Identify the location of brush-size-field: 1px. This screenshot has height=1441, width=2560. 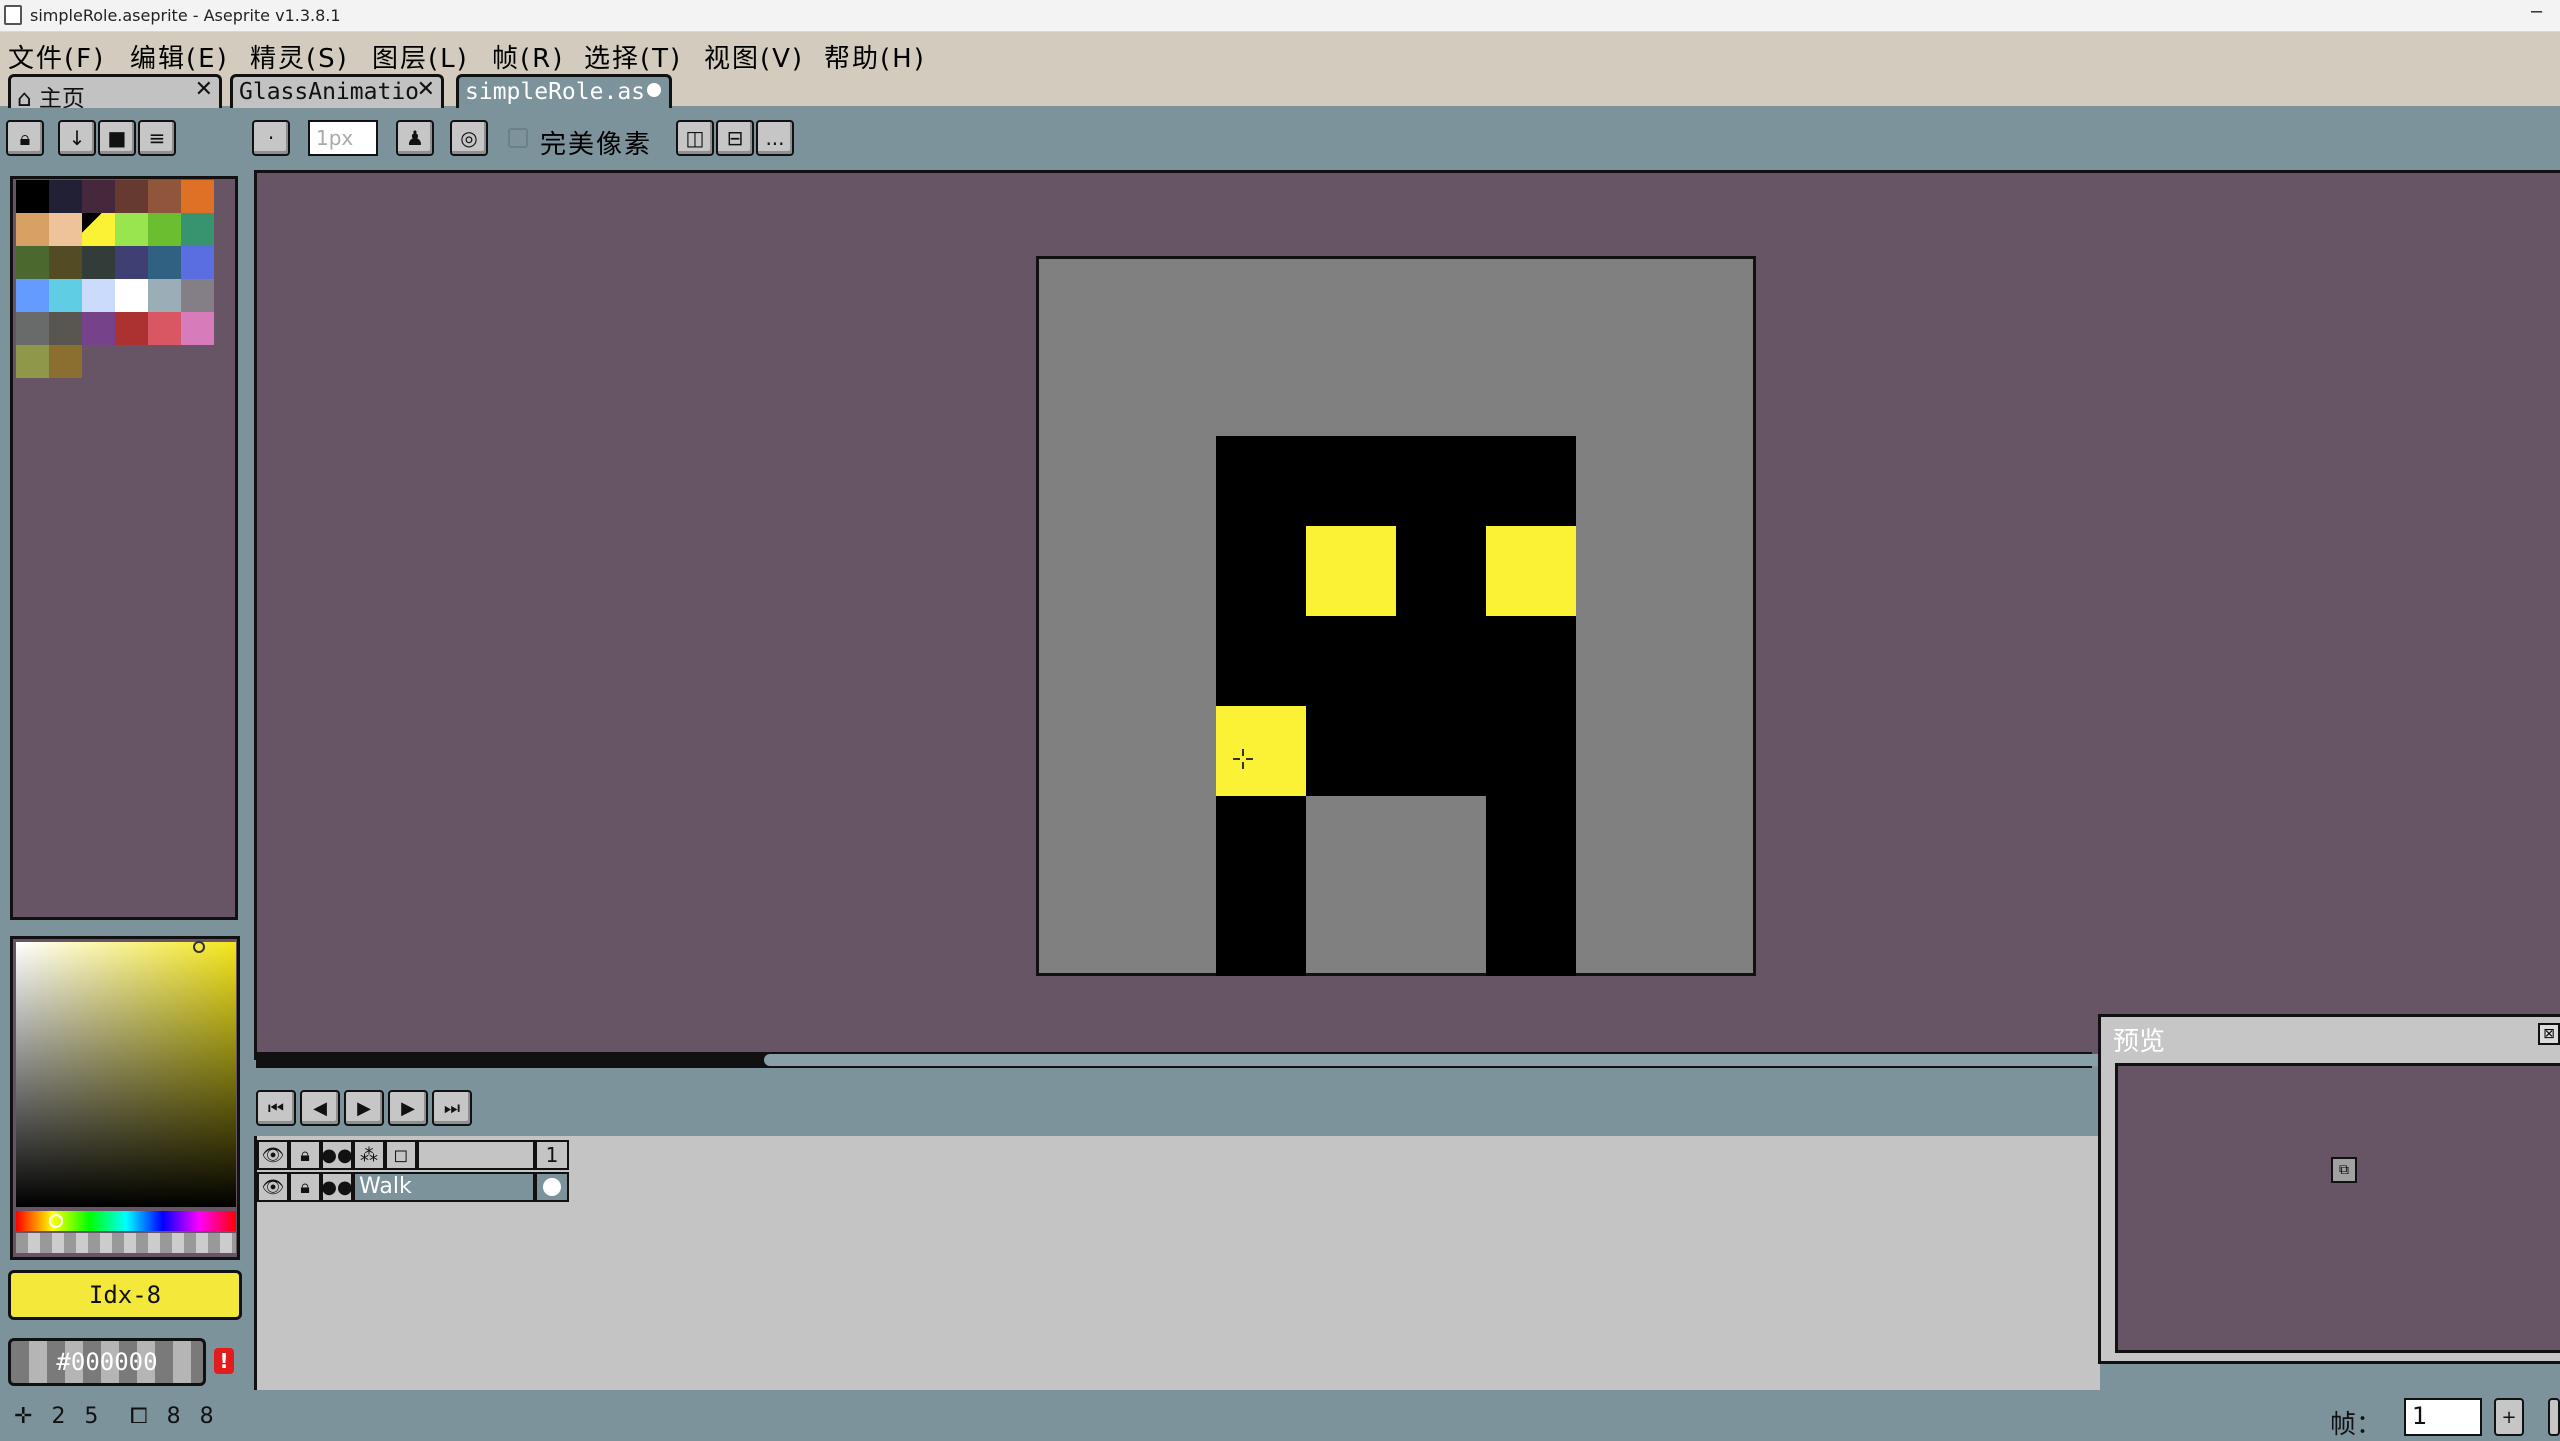
(343, 138).